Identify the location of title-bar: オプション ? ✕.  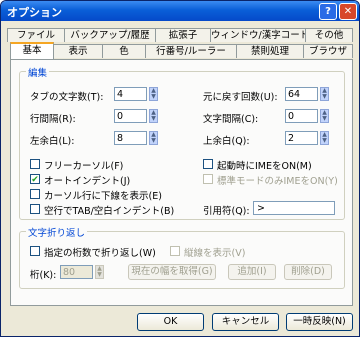
(180, 11).